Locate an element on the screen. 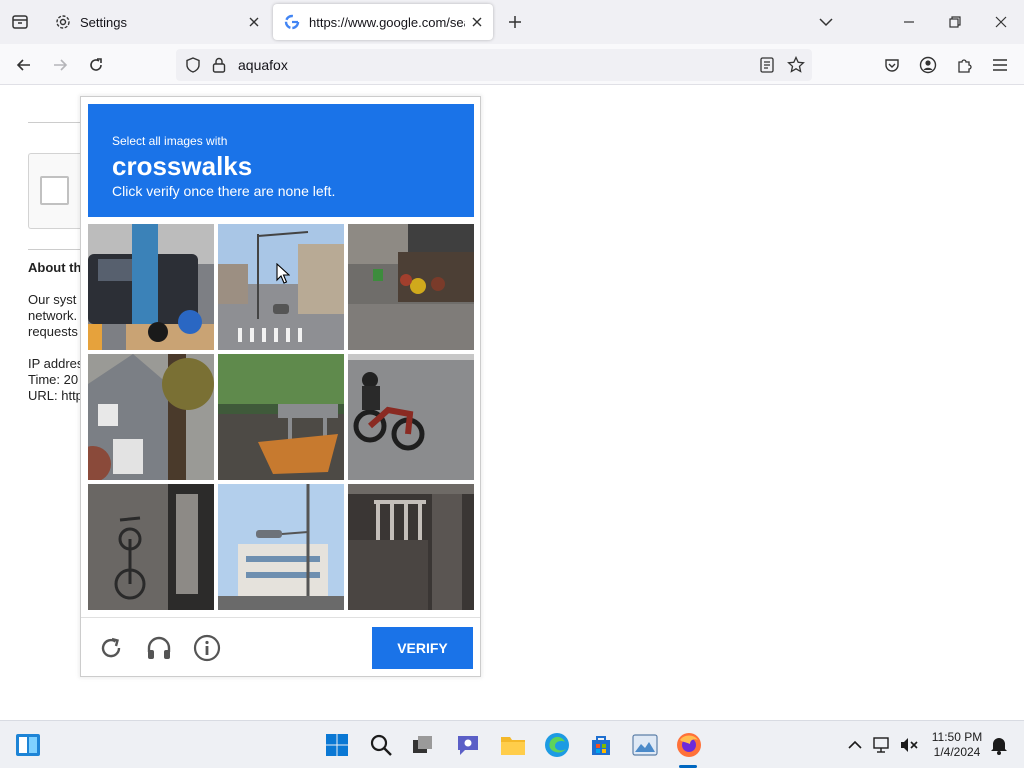  tab-bar: Settings https://www.google.com/search is located at coordinates (512, 22).